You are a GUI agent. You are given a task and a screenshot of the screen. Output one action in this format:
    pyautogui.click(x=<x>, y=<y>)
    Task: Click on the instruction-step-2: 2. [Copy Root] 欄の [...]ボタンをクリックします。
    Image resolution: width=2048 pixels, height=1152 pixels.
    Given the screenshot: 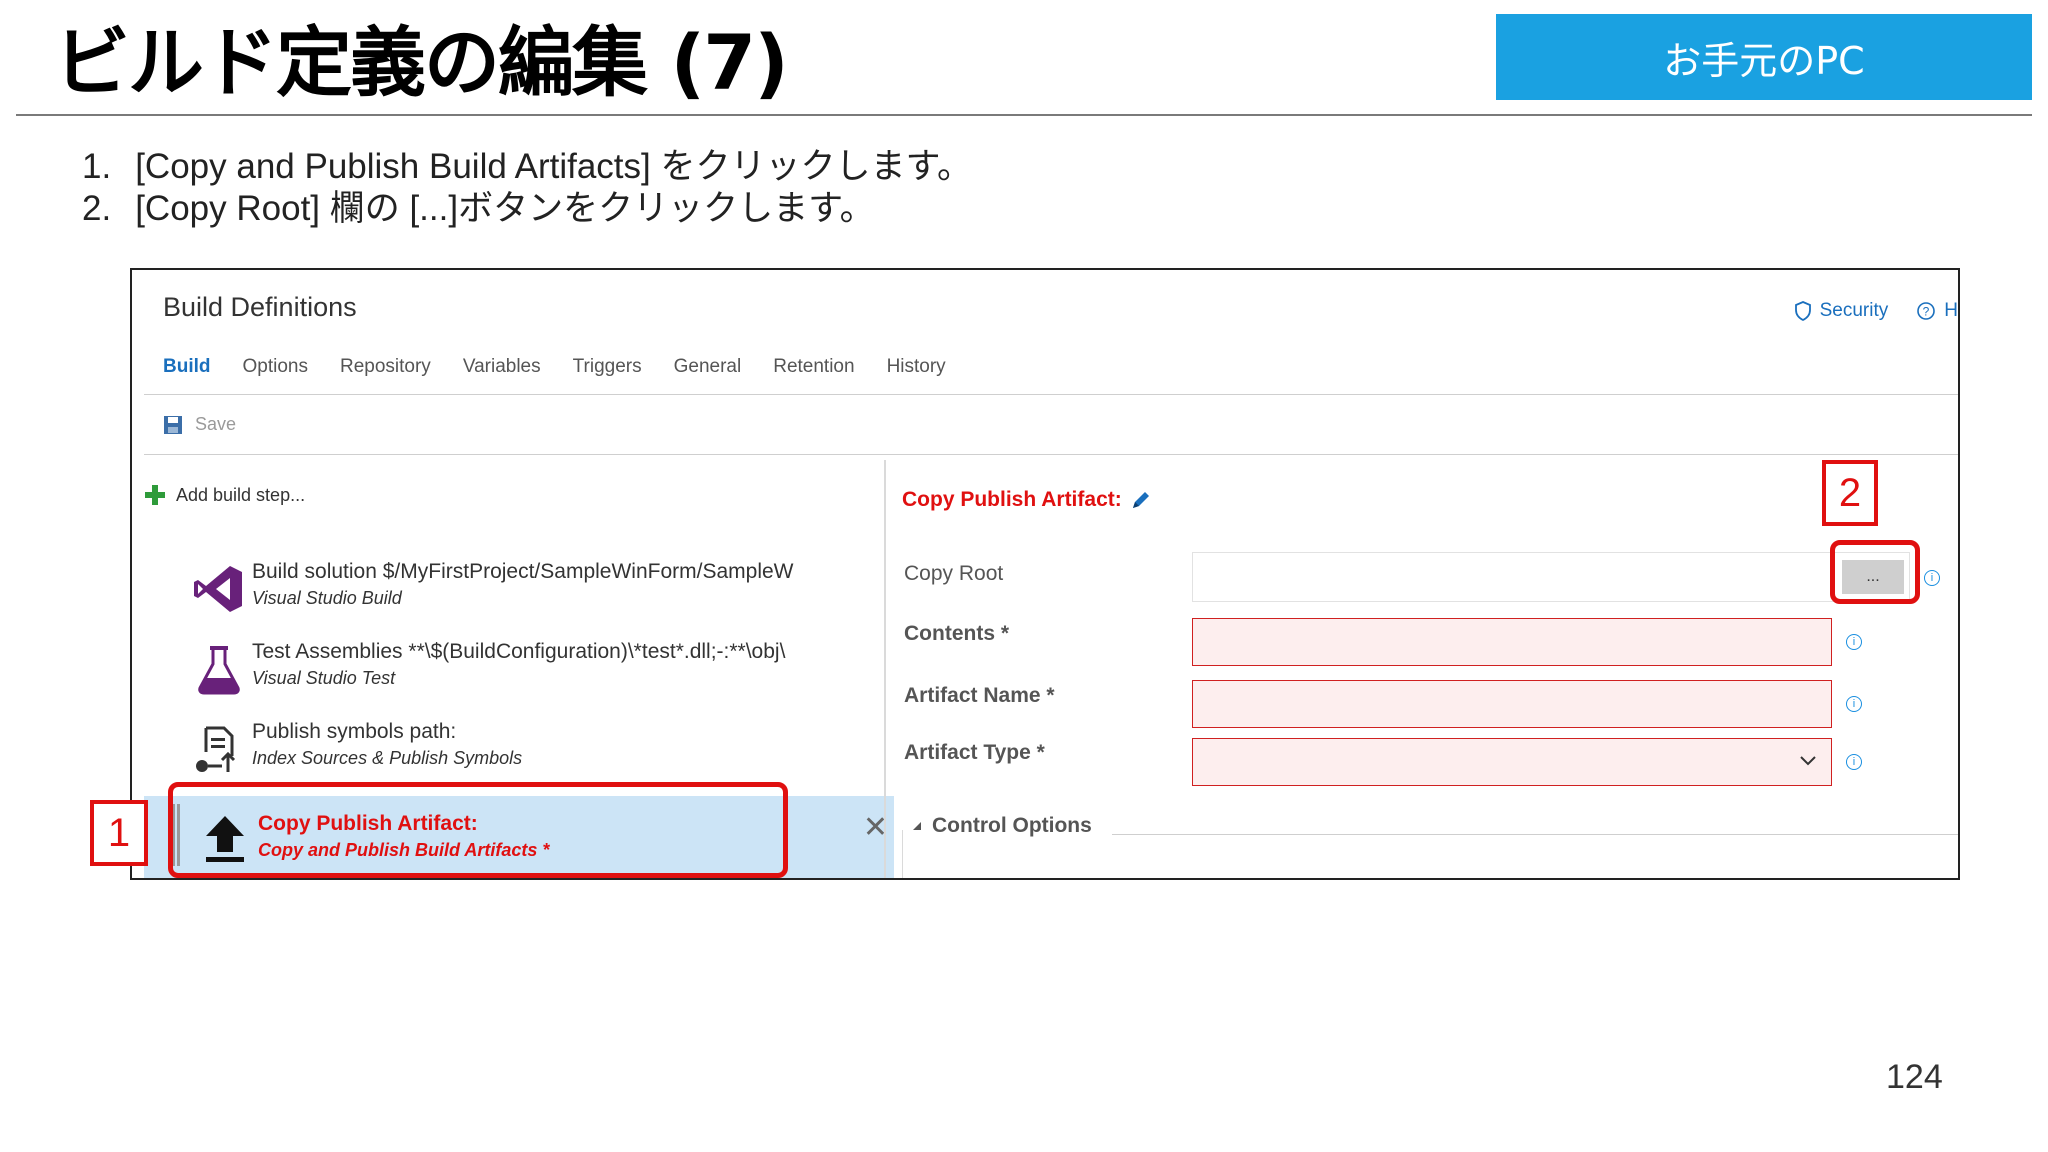 What is the action you would take?
    pyautogui.click(x=478, y=205)
    